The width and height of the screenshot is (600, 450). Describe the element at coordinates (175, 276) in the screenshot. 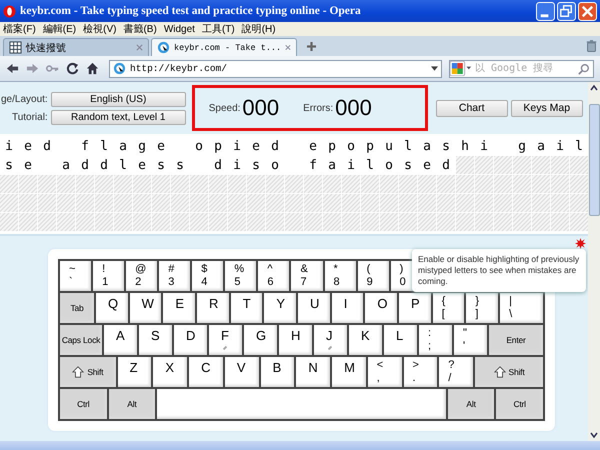

I see `keyboard-key: # 3` at that location.